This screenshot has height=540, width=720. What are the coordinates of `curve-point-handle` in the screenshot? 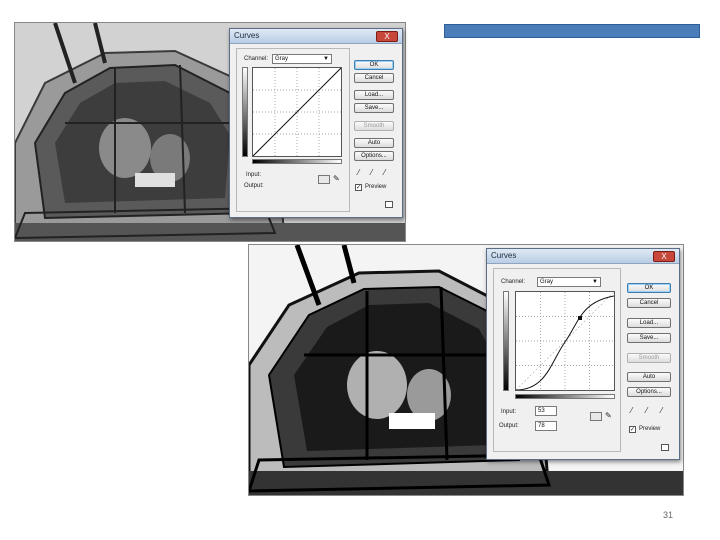 It's located at (580, 318).